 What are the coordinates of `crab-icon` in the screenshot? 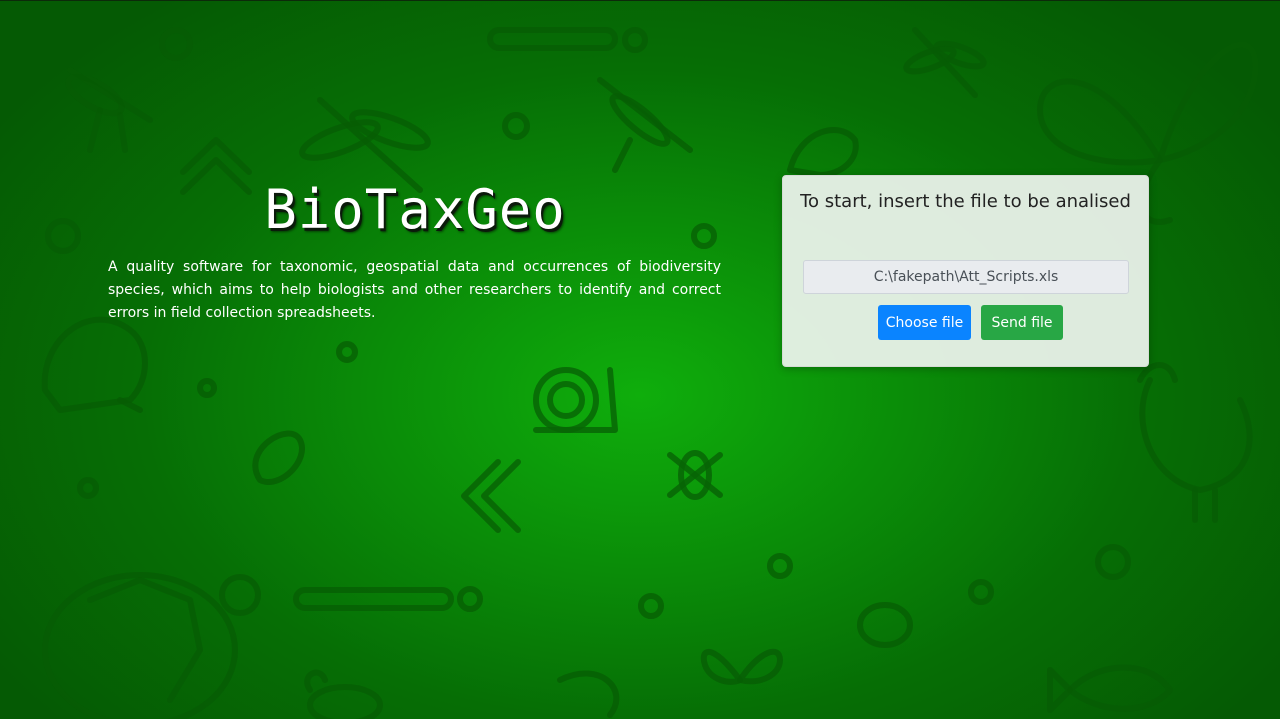 It's located at (343, 694).